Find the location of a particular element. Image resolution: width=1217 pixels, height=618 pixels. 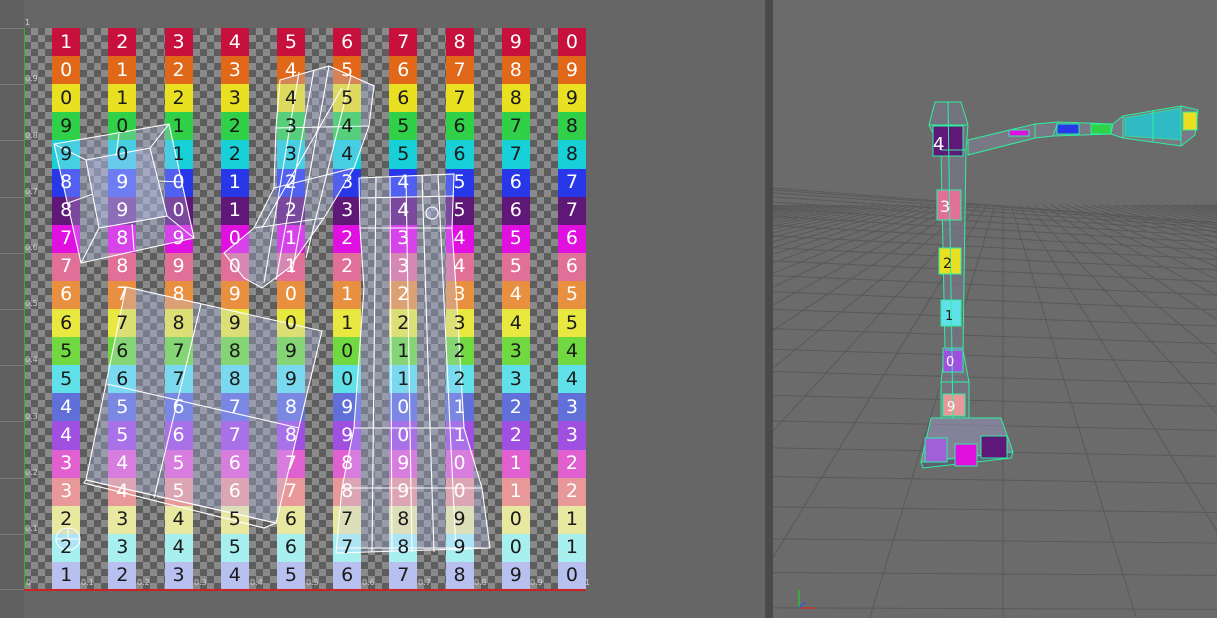

model-uv-label: 4 is located at coordinates (938, 144).